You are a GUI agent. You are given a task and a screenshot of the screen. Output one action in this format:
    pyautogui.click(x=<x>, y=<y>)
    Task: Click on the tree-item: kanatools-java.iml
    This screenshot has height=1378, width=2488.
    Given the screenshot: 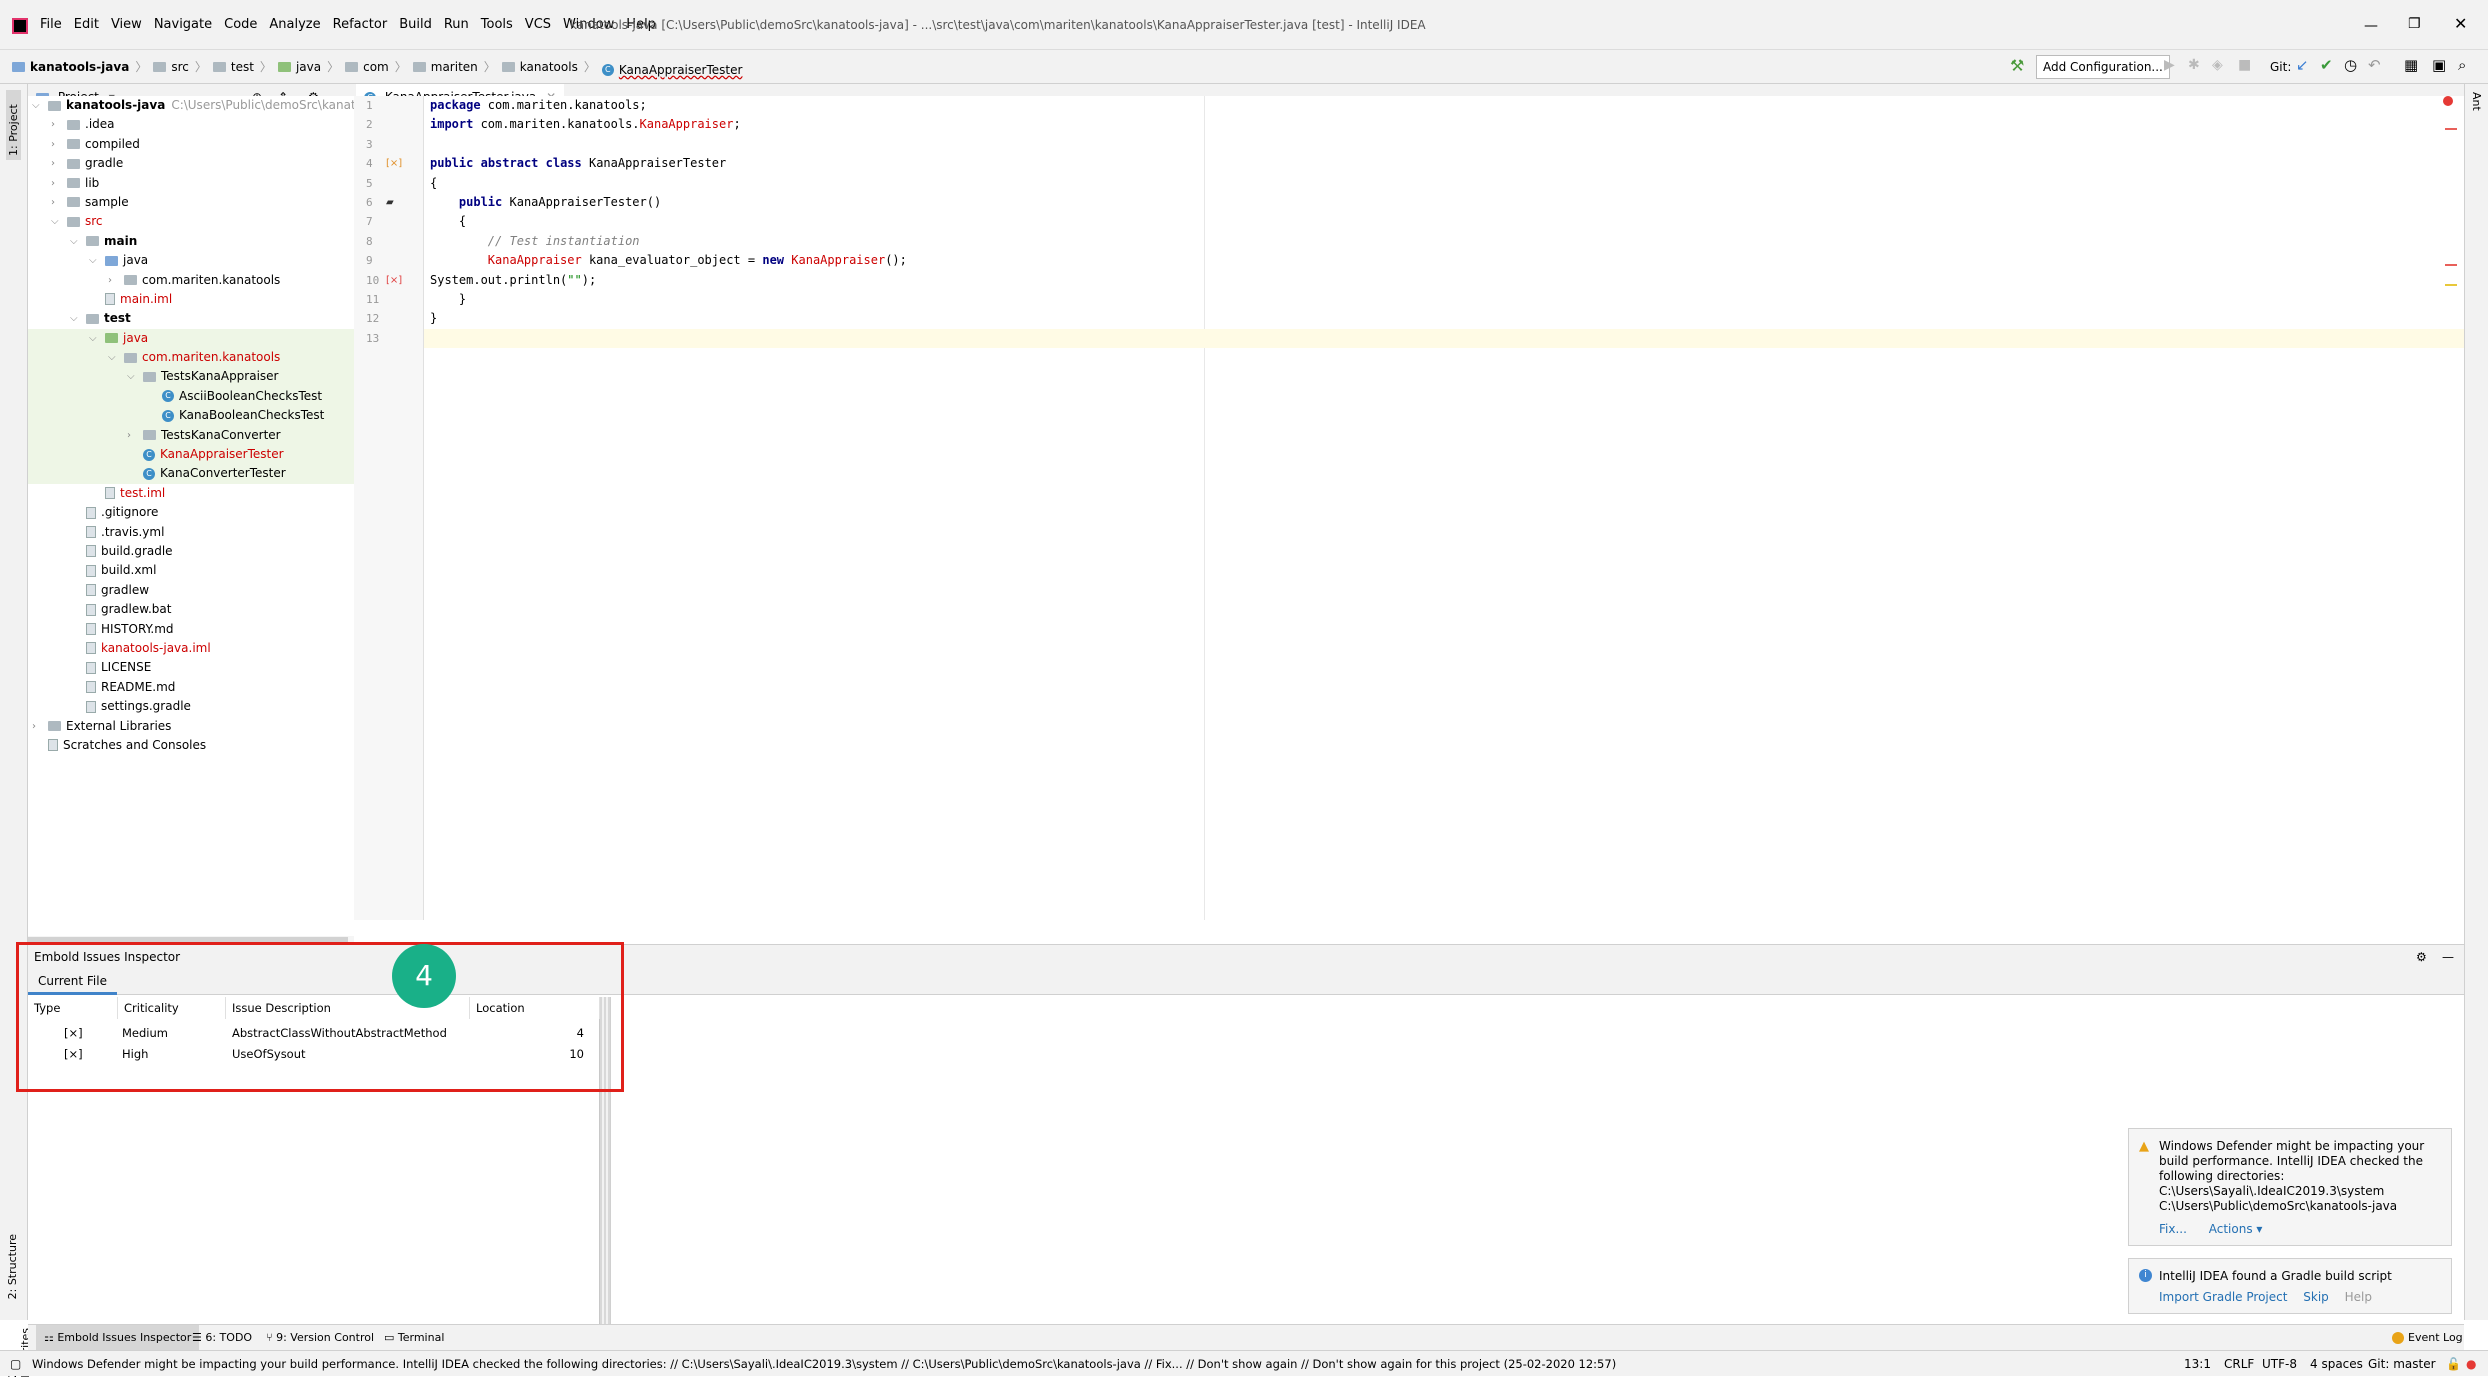 What is the action you would take?
    pyautogui.click(x=191, y=648)
    